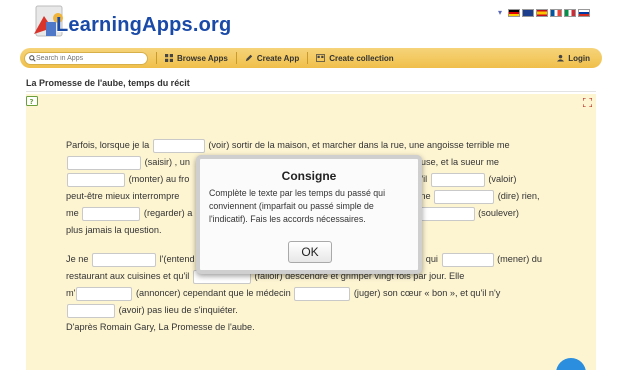 This screenshot has height=370, width=620. What do you see at coordinates (579, 58) in the screenshot?
I see `login-label: Login` at bounding box center [579, 58].